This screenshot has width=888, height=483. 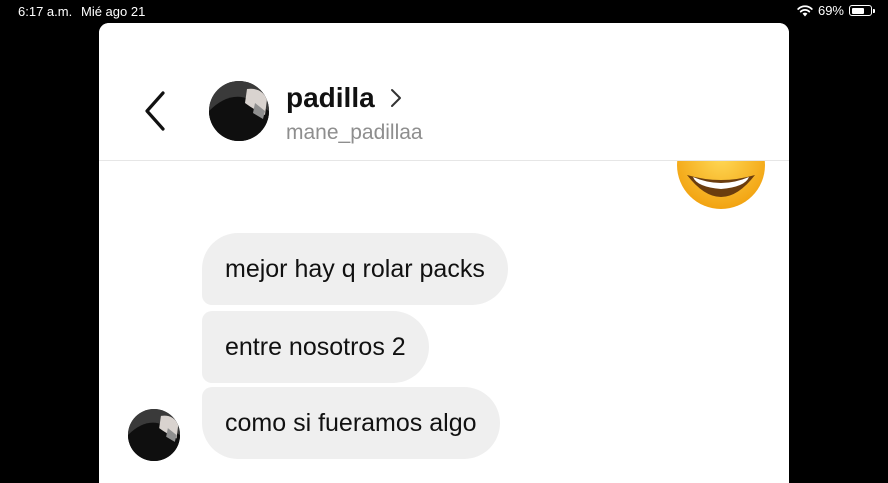 What do you see at coordinates (805, 10) in the screenshot?
I see `wifi-icon` at bounding box center [805, 10].